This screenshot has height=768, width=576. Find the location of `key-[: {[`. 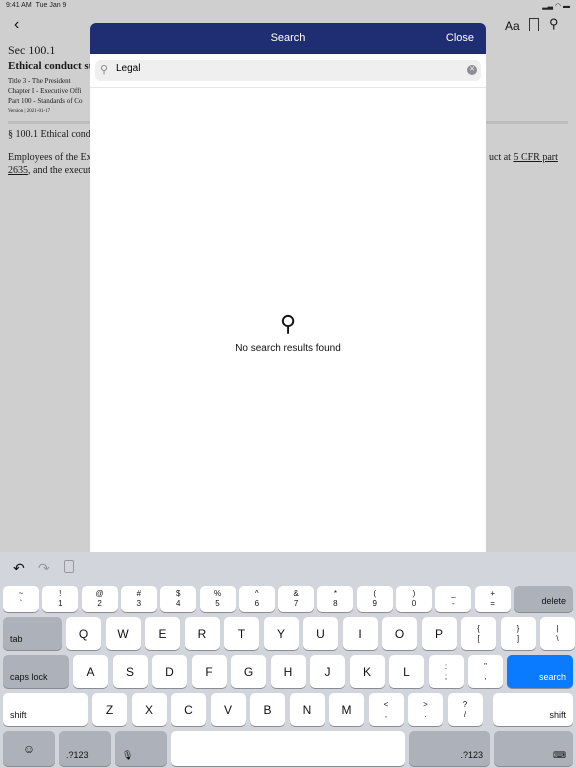

key-[: {[ is located at coordinates (478, 633).